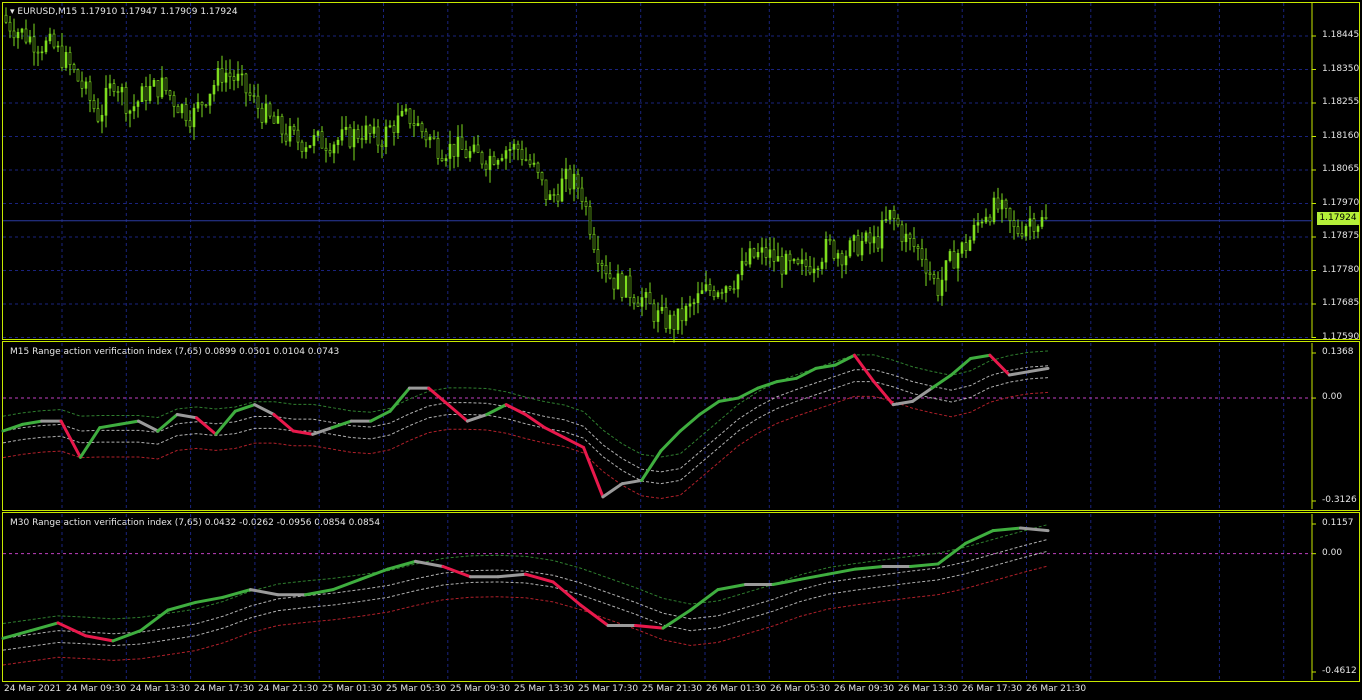 The width and height of the screenshot is (1362, 700). What do you see at coordinates (1341, 135) in the screenshot?
I see `price-axis-label: 1.18160` at bounding box center [1341, 135].